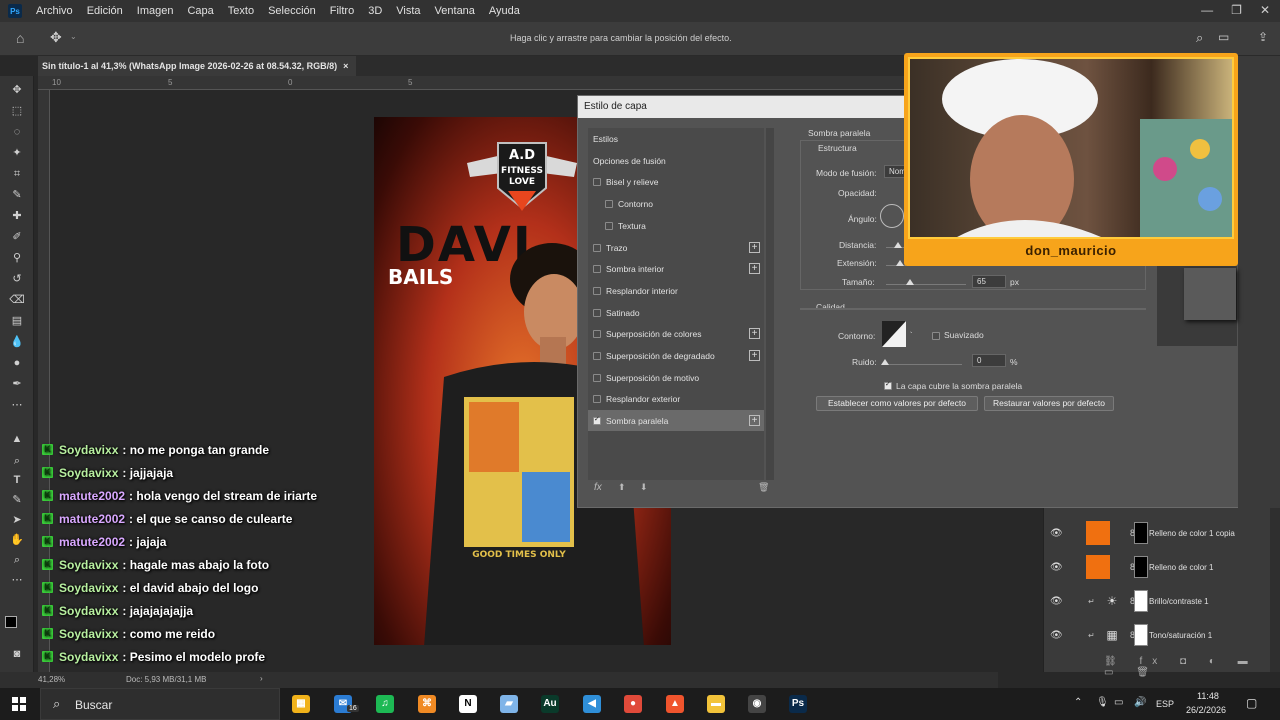 The image size is (1280, 720). Describe the element at coordinates (676, 160) in the screenshot. I see `style-item: Opciones de fusión` at that location.